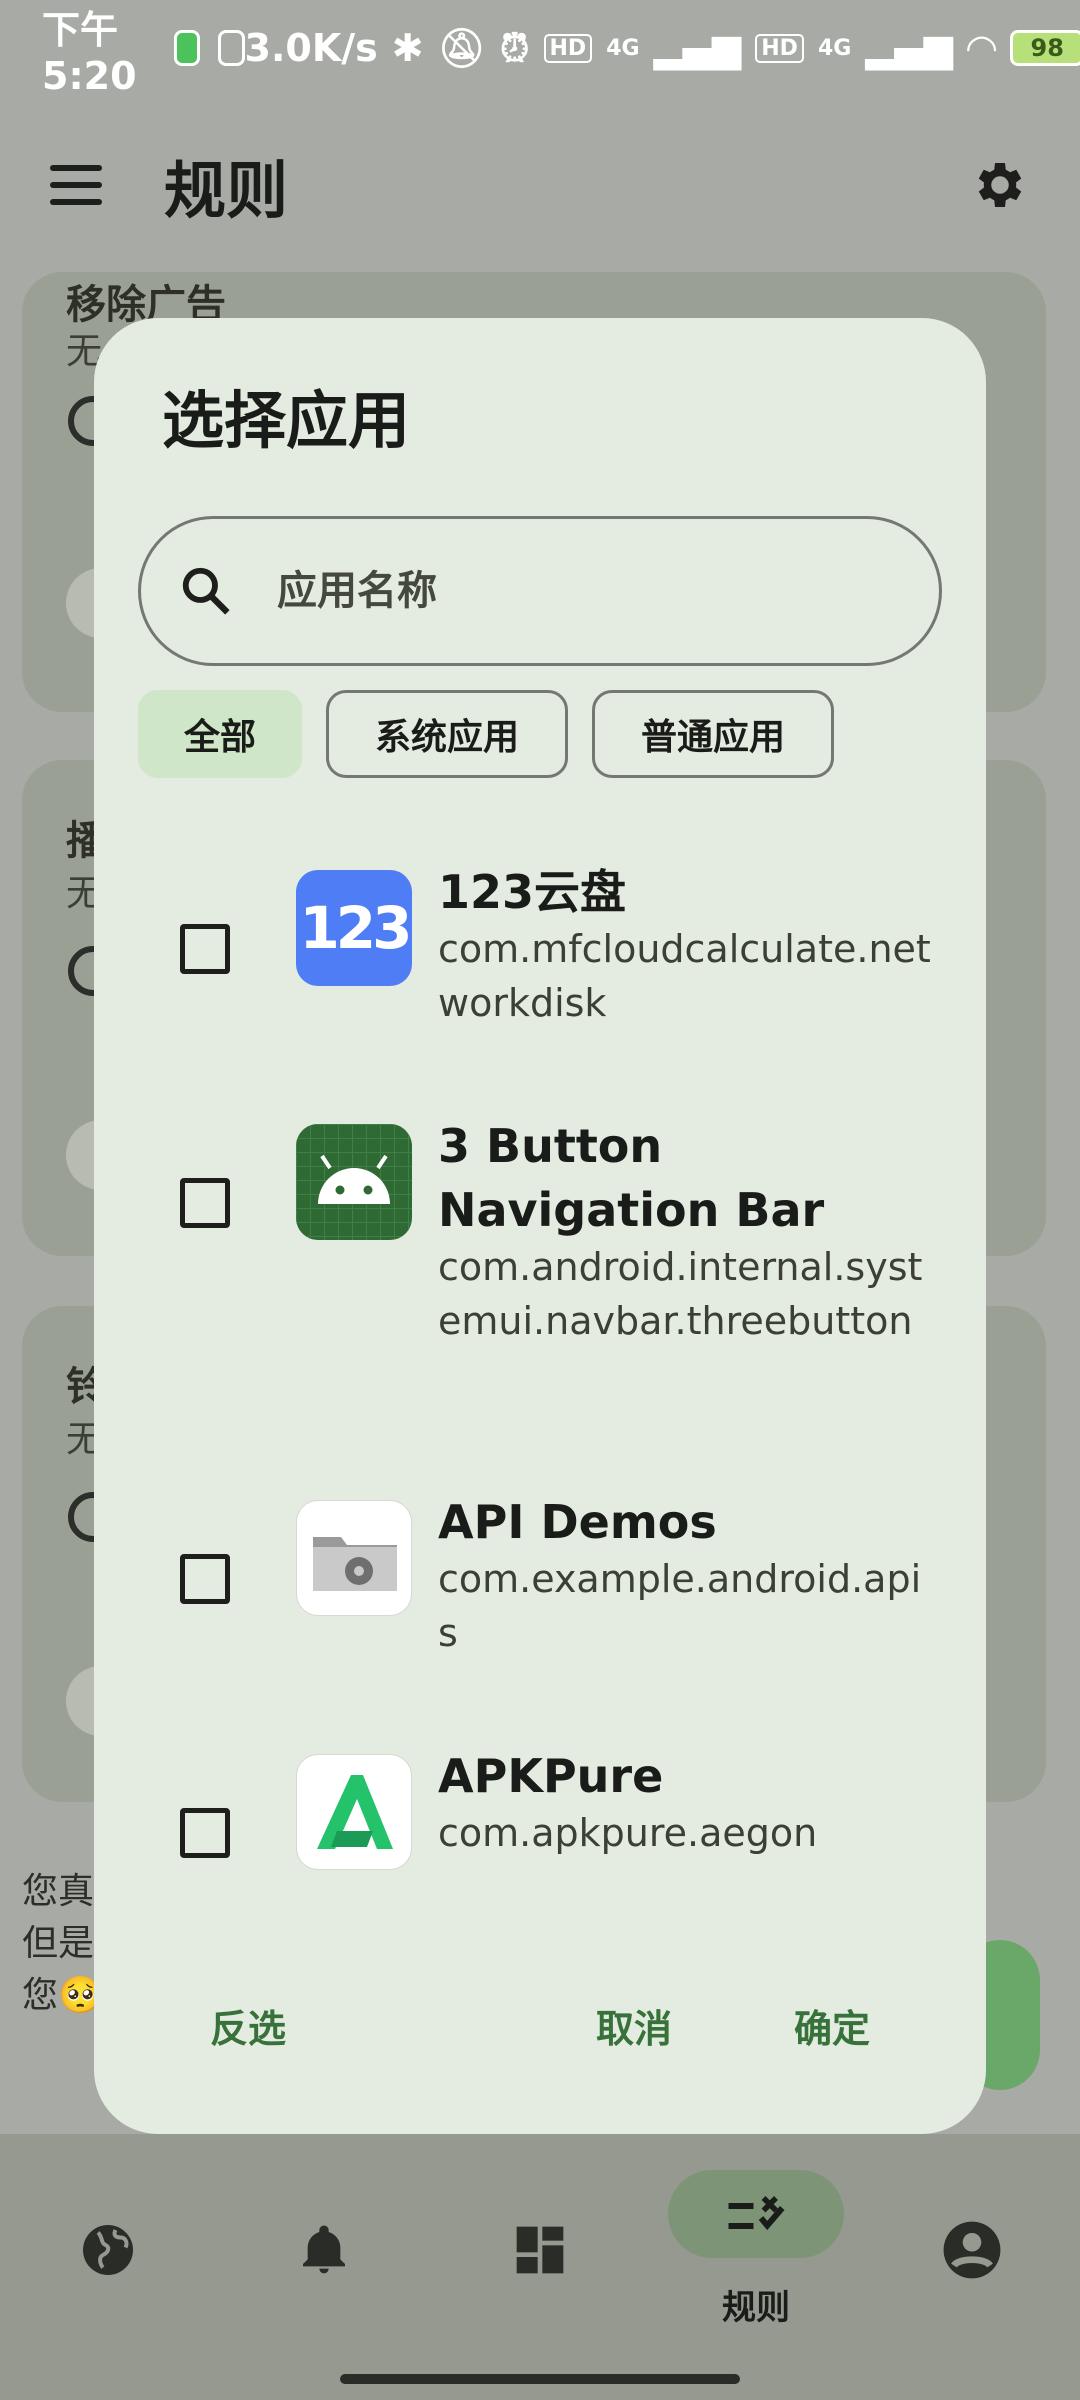 This screenshot has height=2400, width=1080. Describe the element at coordinates (354, 1558) in the screenshot. I see `folder-gear-icon` at that location.